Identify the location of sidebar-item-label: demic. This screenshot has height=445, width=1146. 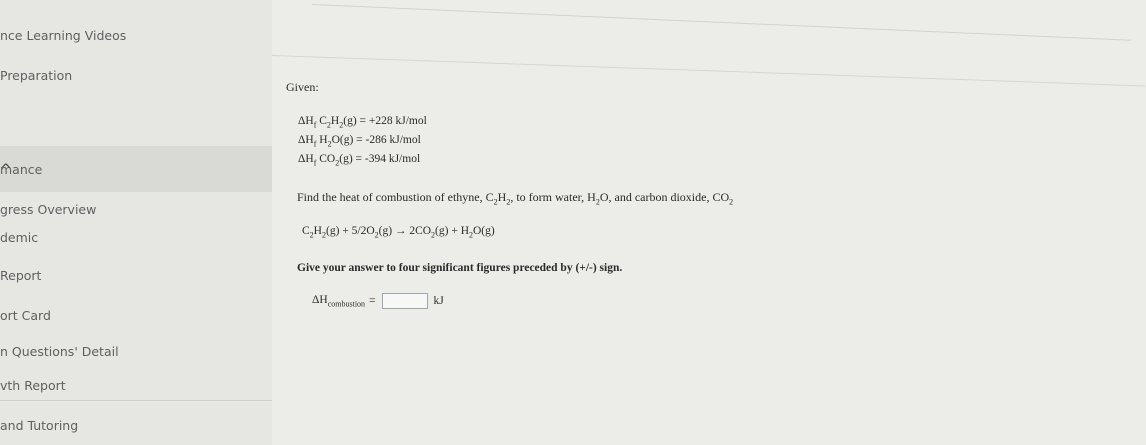
(19, 237).